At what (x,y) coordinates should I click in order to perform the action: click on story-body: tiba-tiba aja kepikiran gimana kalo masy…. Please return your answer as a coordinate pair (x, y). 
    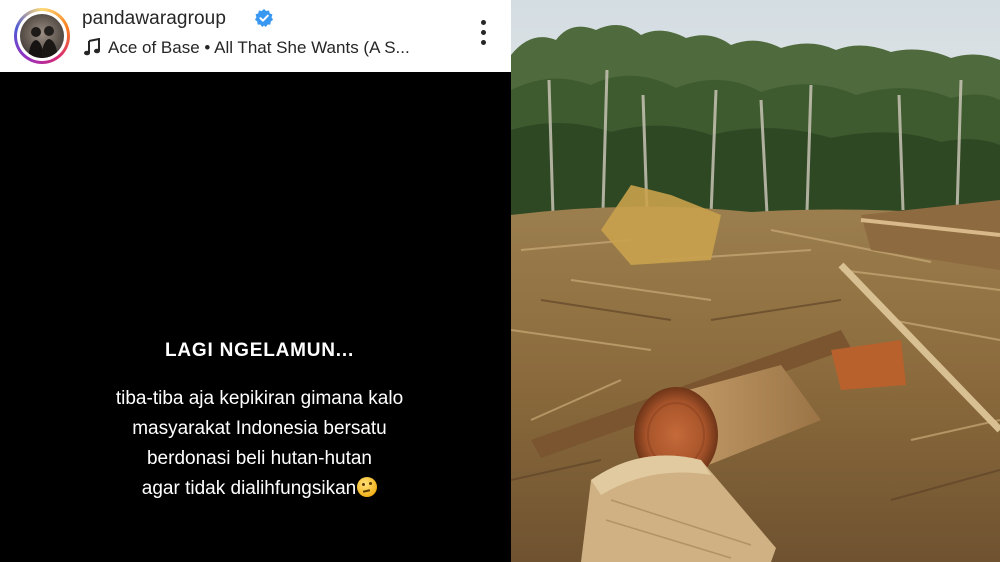
    Looking at the image, I should click on (259, 444).